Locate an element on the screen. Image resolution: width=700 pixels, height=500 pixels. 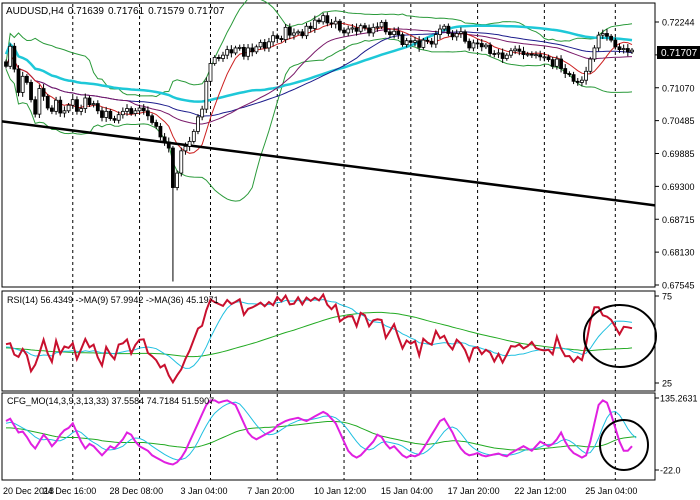
price-tick-label: 0.71070 is located at coordinates (678, 88).